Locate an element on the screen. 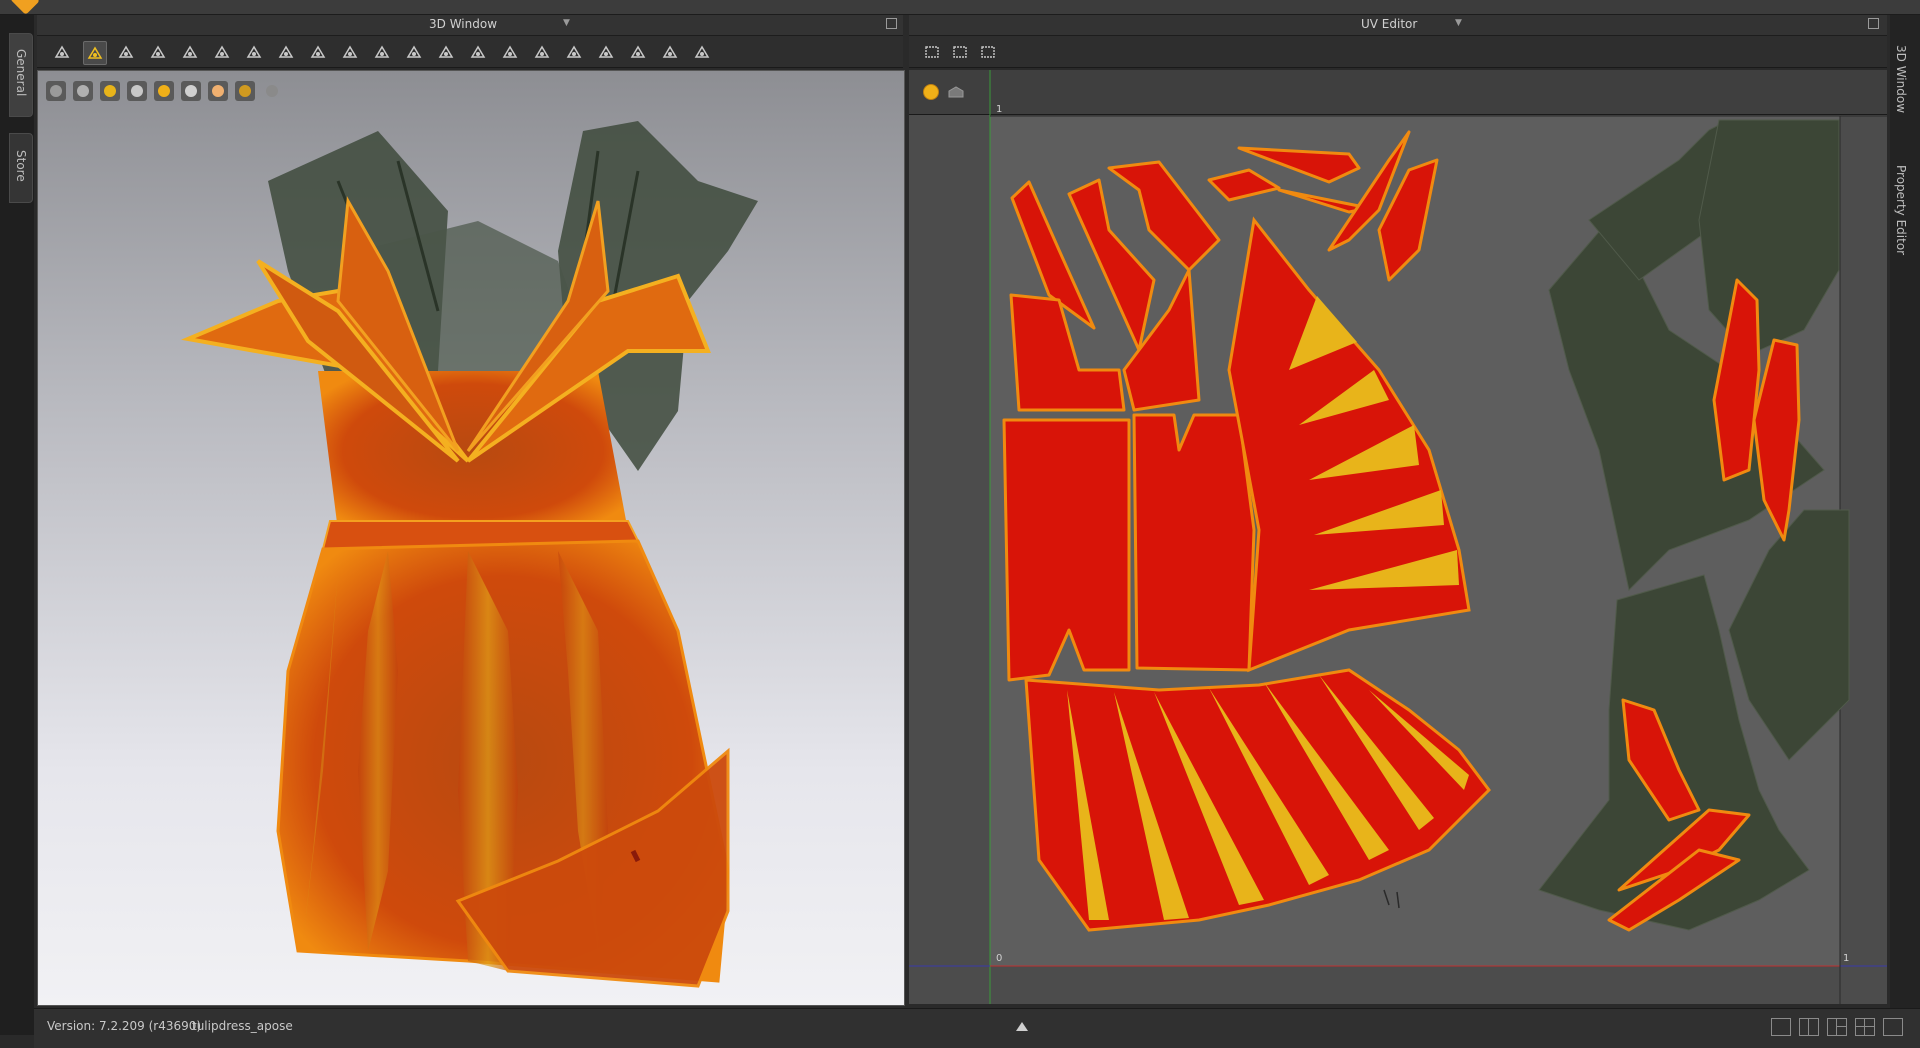  tab-general: General is located at coordinates (21, 75).